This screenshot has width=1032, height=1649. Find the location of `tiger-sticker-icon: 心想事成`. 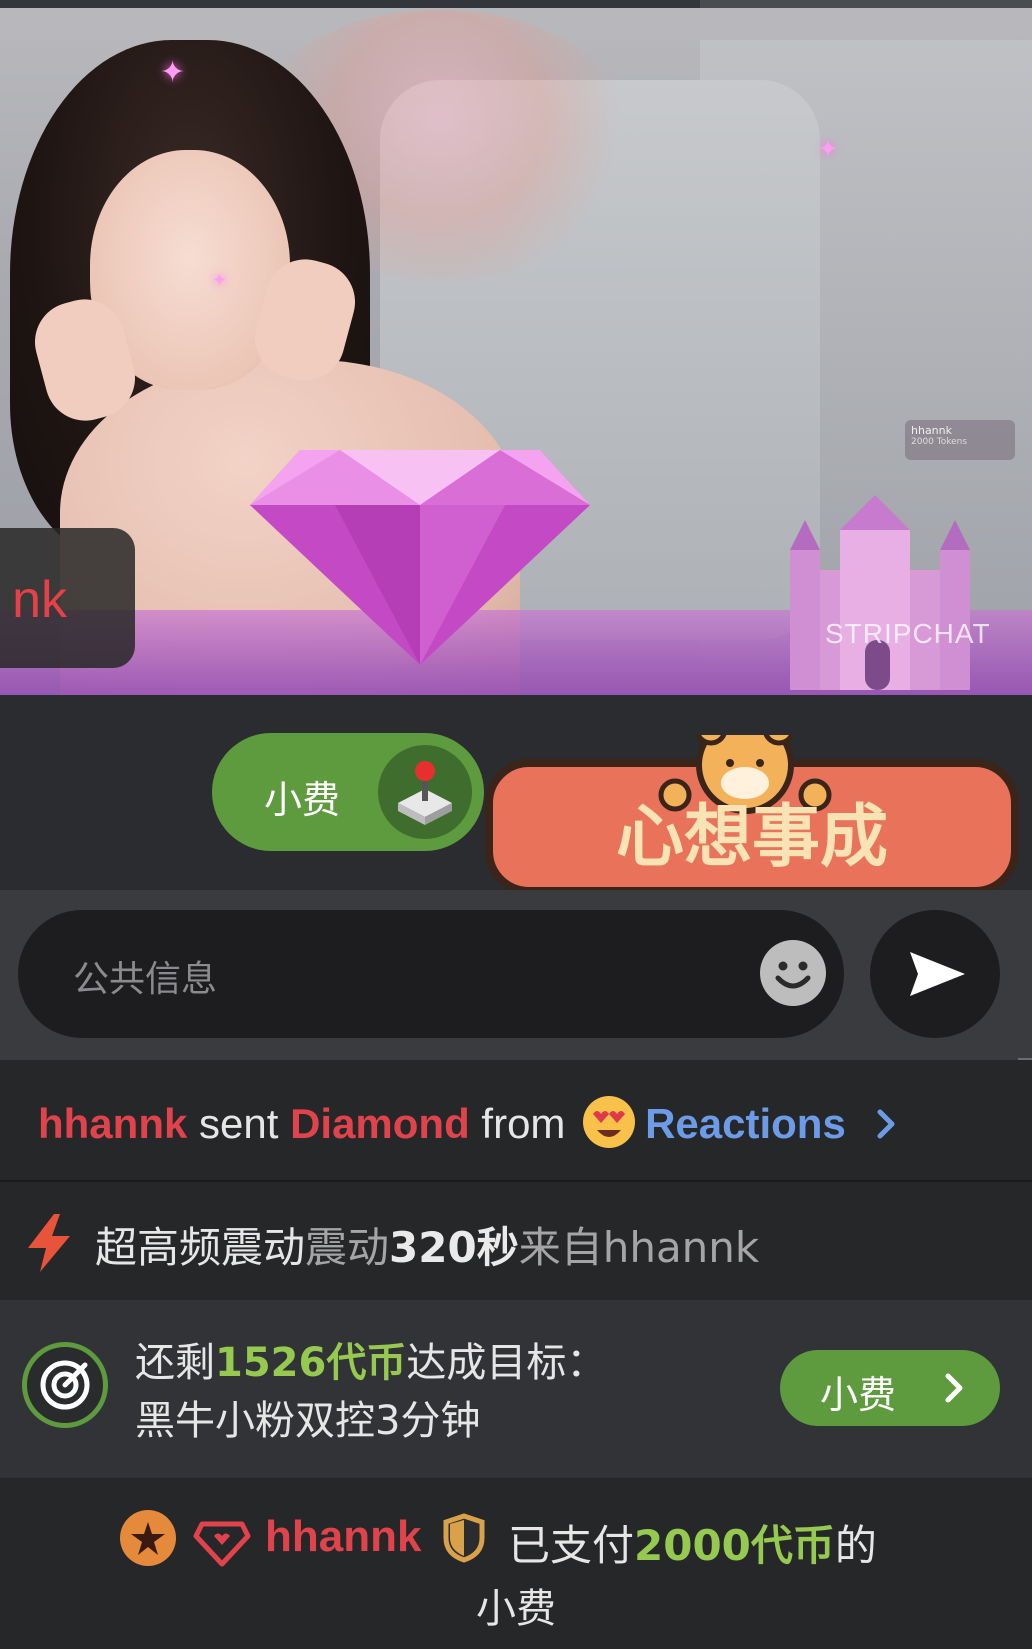

tiger-sticker-icon: 心想事成 is located at coordinates (752, 815).